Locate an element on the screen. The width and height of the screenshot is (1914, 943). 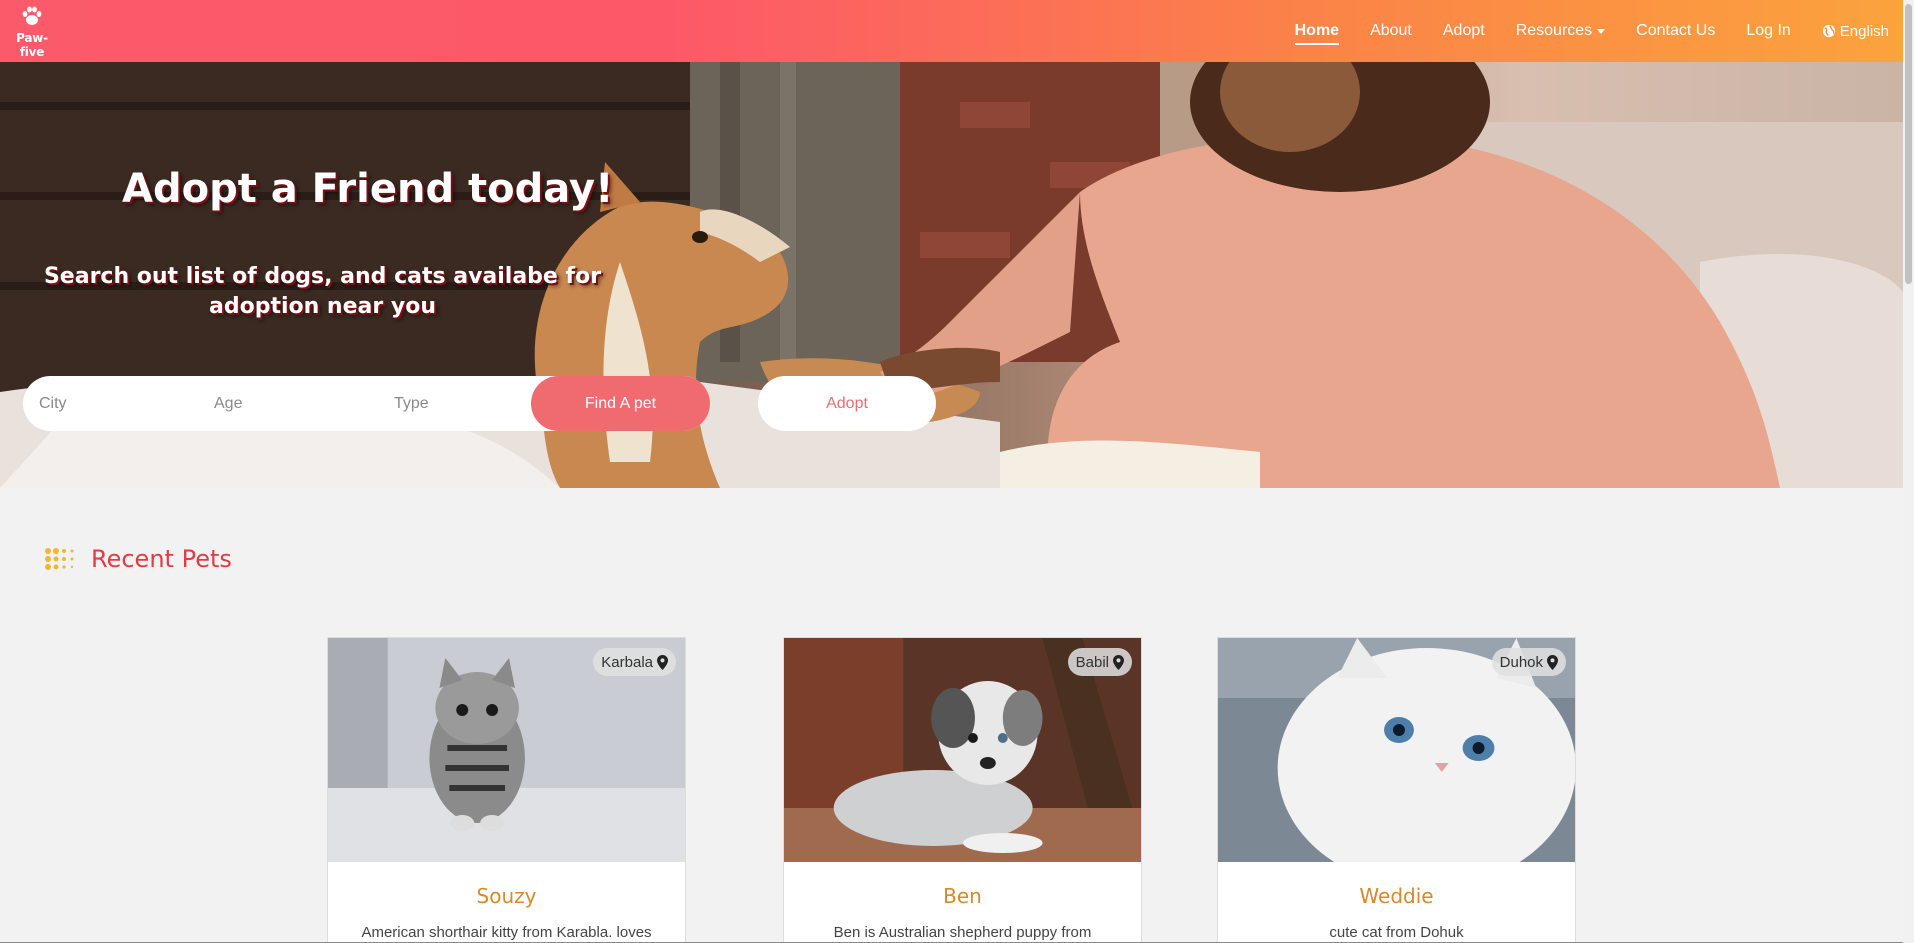
brand-logo: Paw-five is located at coordinates (32, 31).